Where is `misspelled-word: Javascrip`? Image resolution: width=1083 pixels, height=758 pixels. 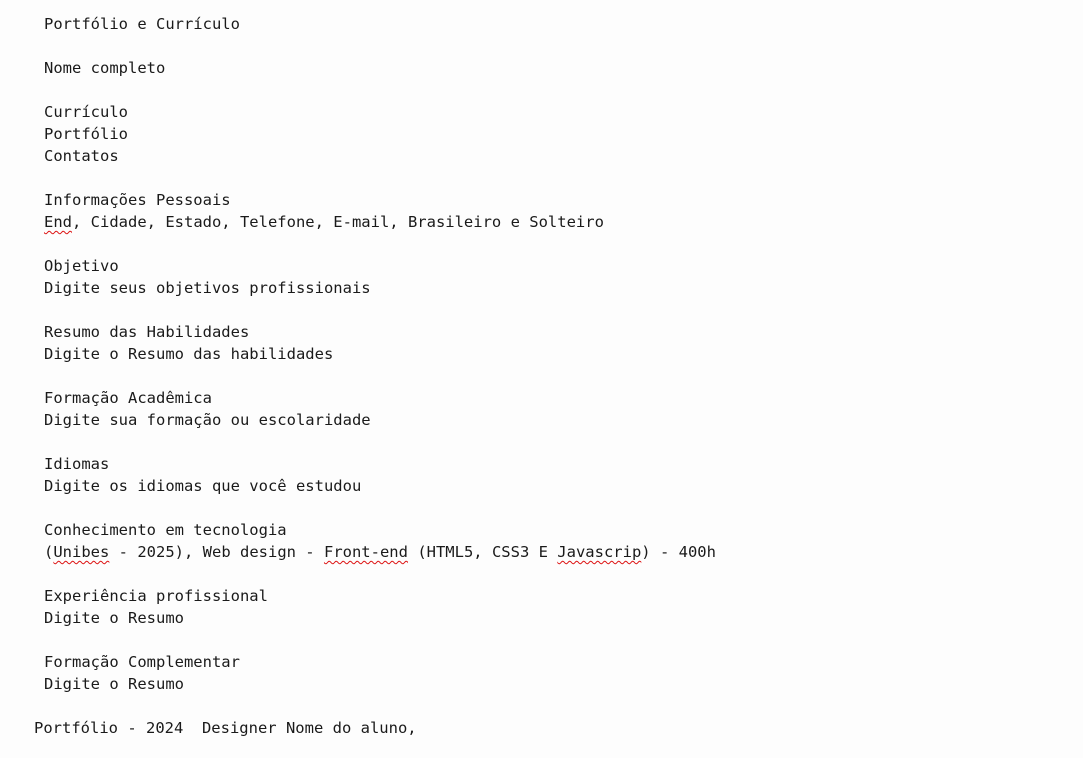 misspelled-word: Javascrip is located at coordinates (599, 552).